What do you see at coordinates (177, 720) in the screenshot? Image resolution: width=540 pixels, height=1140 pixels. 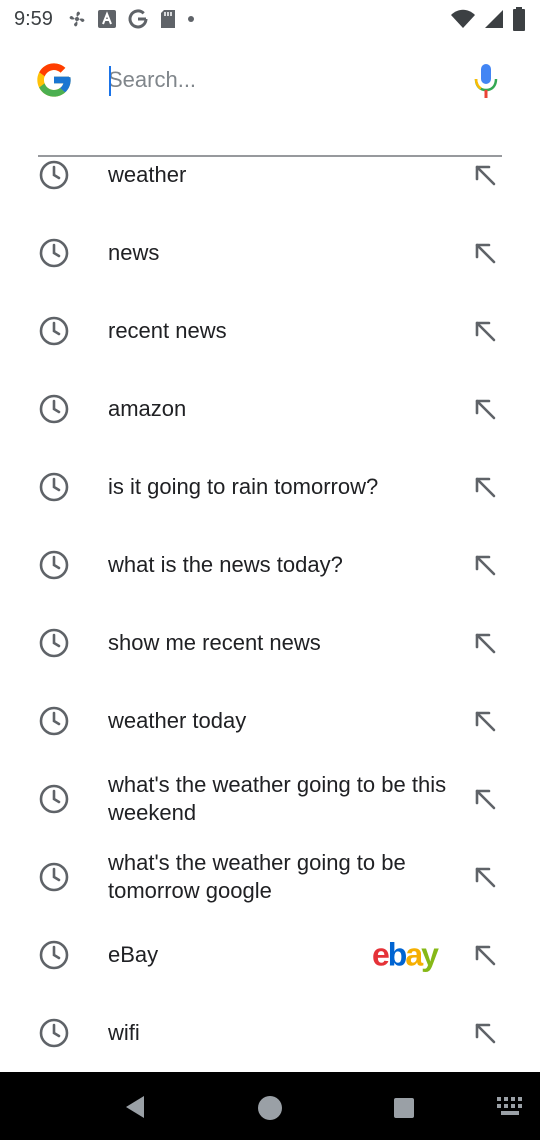 I see `suggestion-text: weather today` at bounding box center [177, 720].